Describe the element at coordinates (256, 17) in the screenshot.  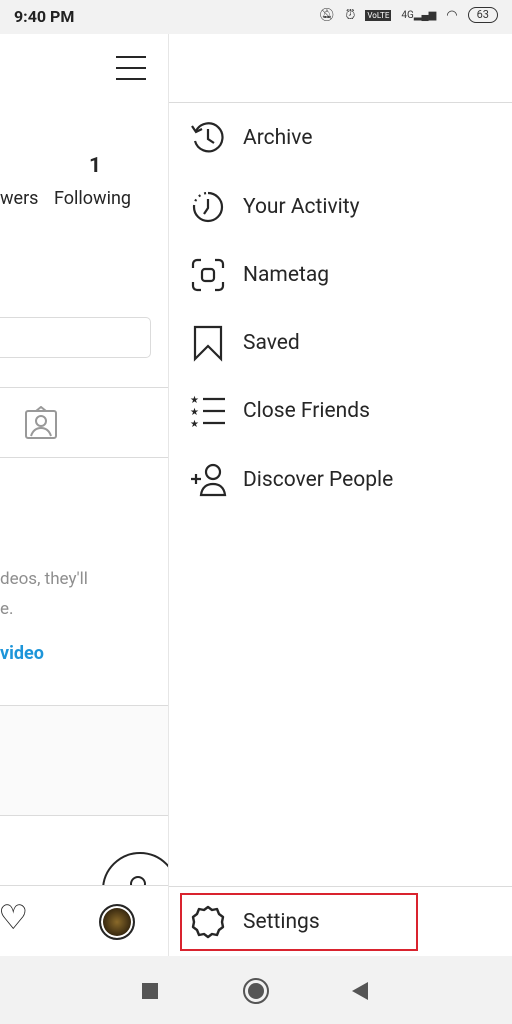
I see `status-bar: 9:40 PM 🔕︎ ⏰︎ VoLTE 4G▂▄▆ ◠ 63` at that location.